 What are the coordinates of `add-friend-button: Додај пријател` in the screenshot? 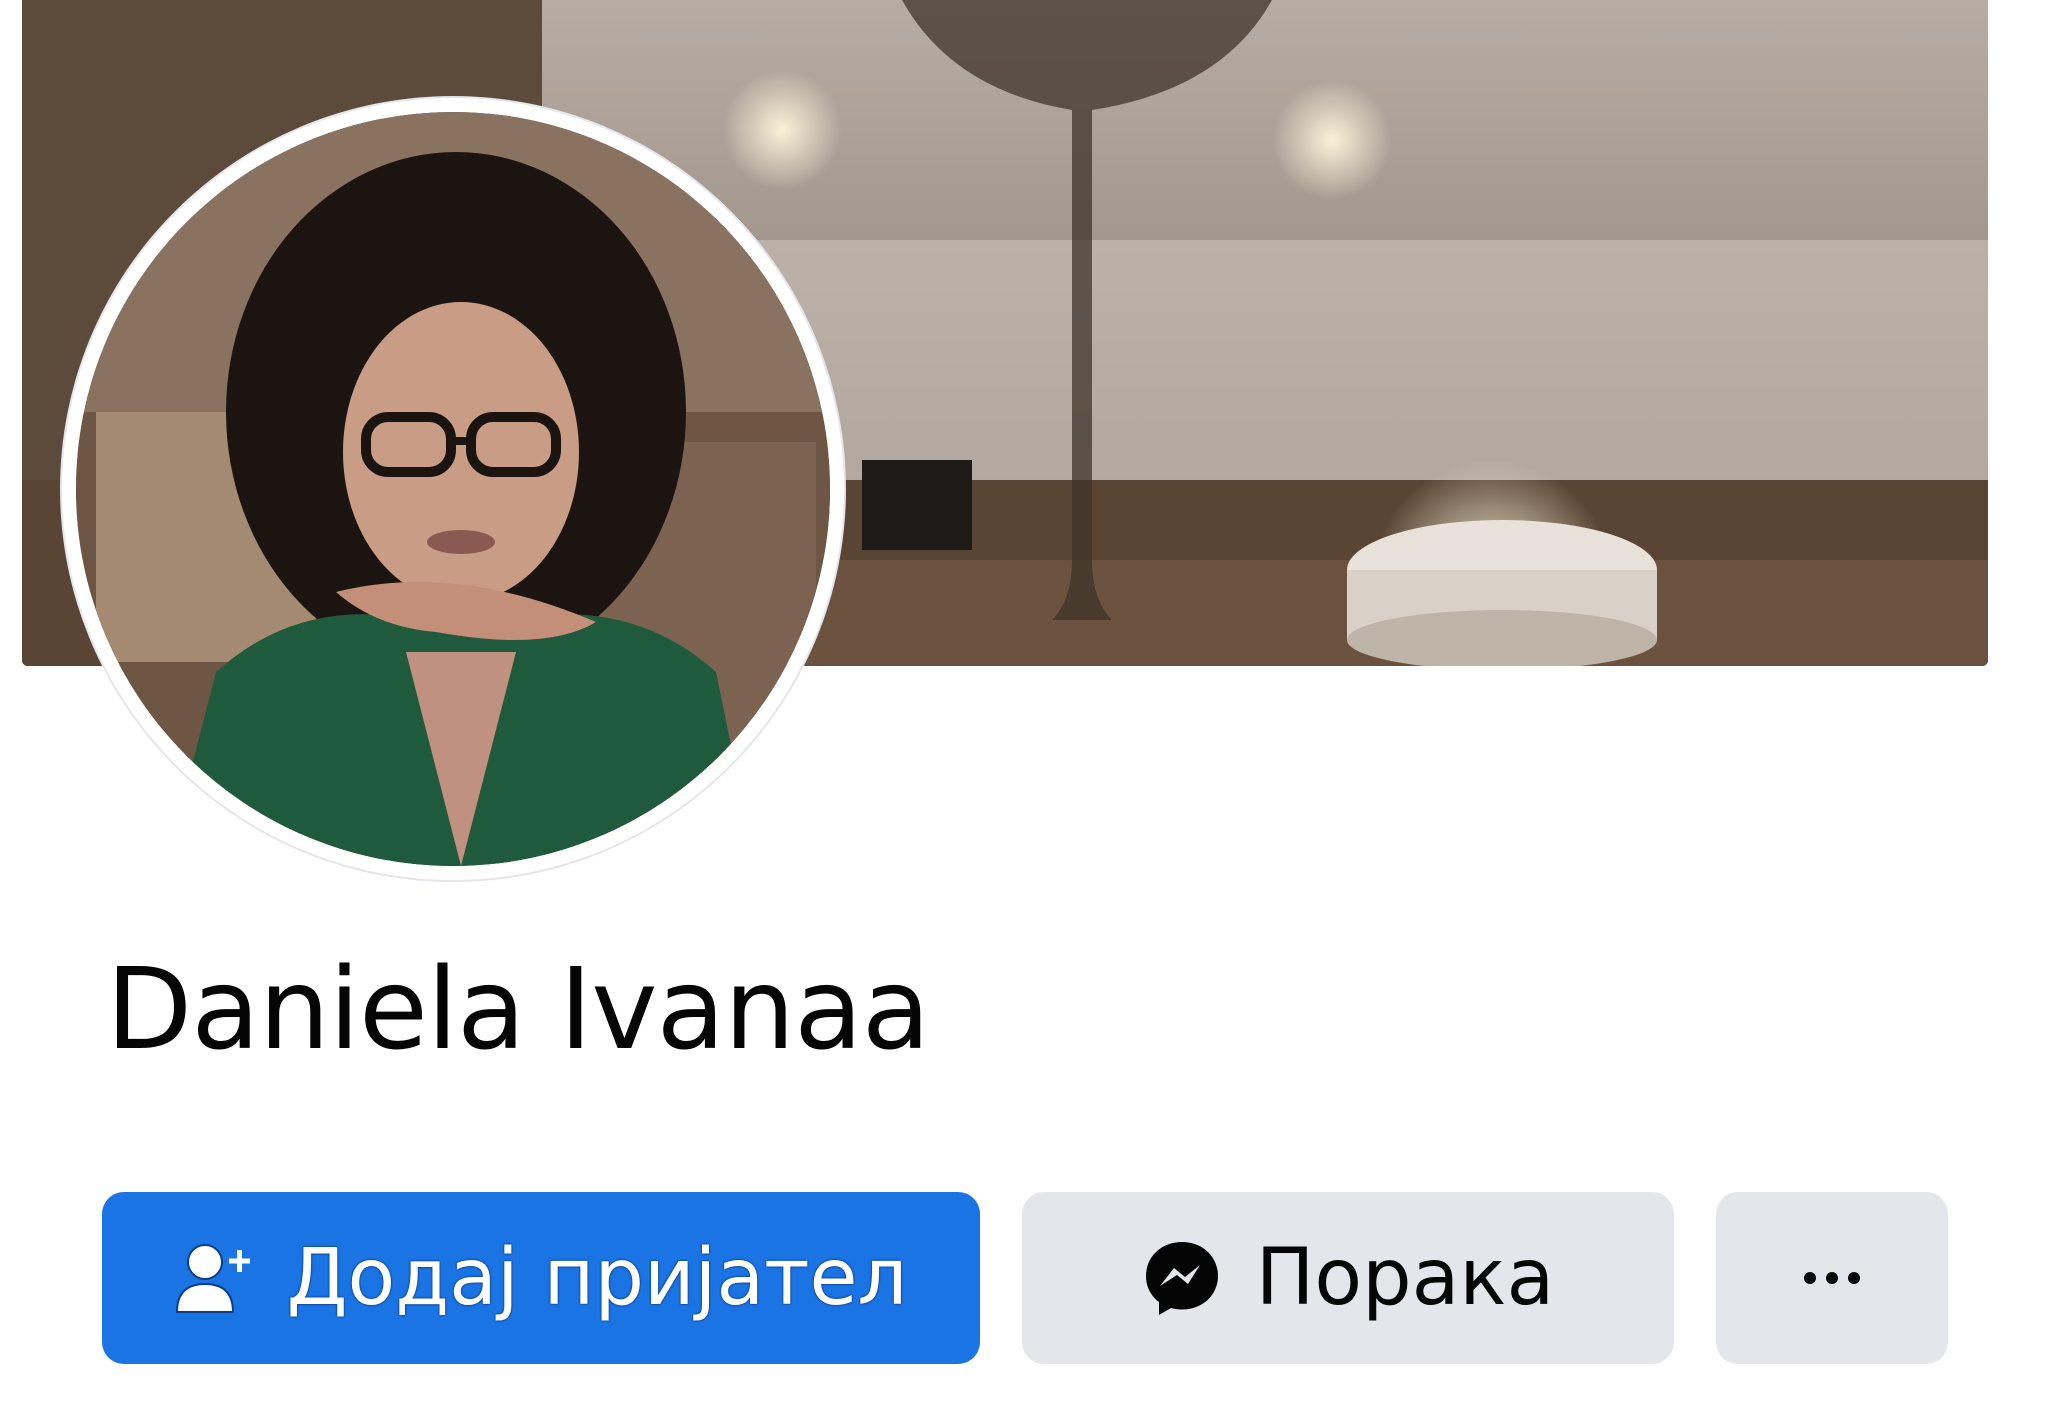 It's located at (541, 1278).